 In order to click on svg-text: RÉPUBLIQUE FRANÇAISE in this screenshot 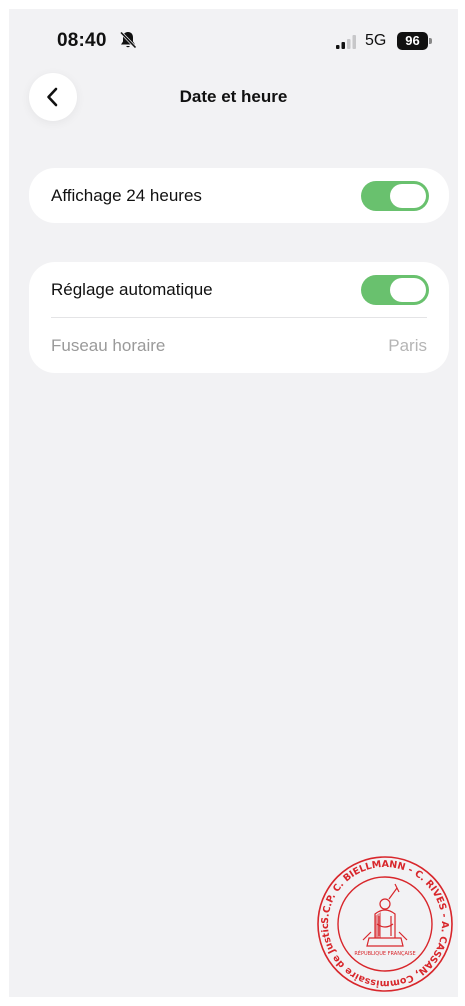, I will do `click(384, 953)`.